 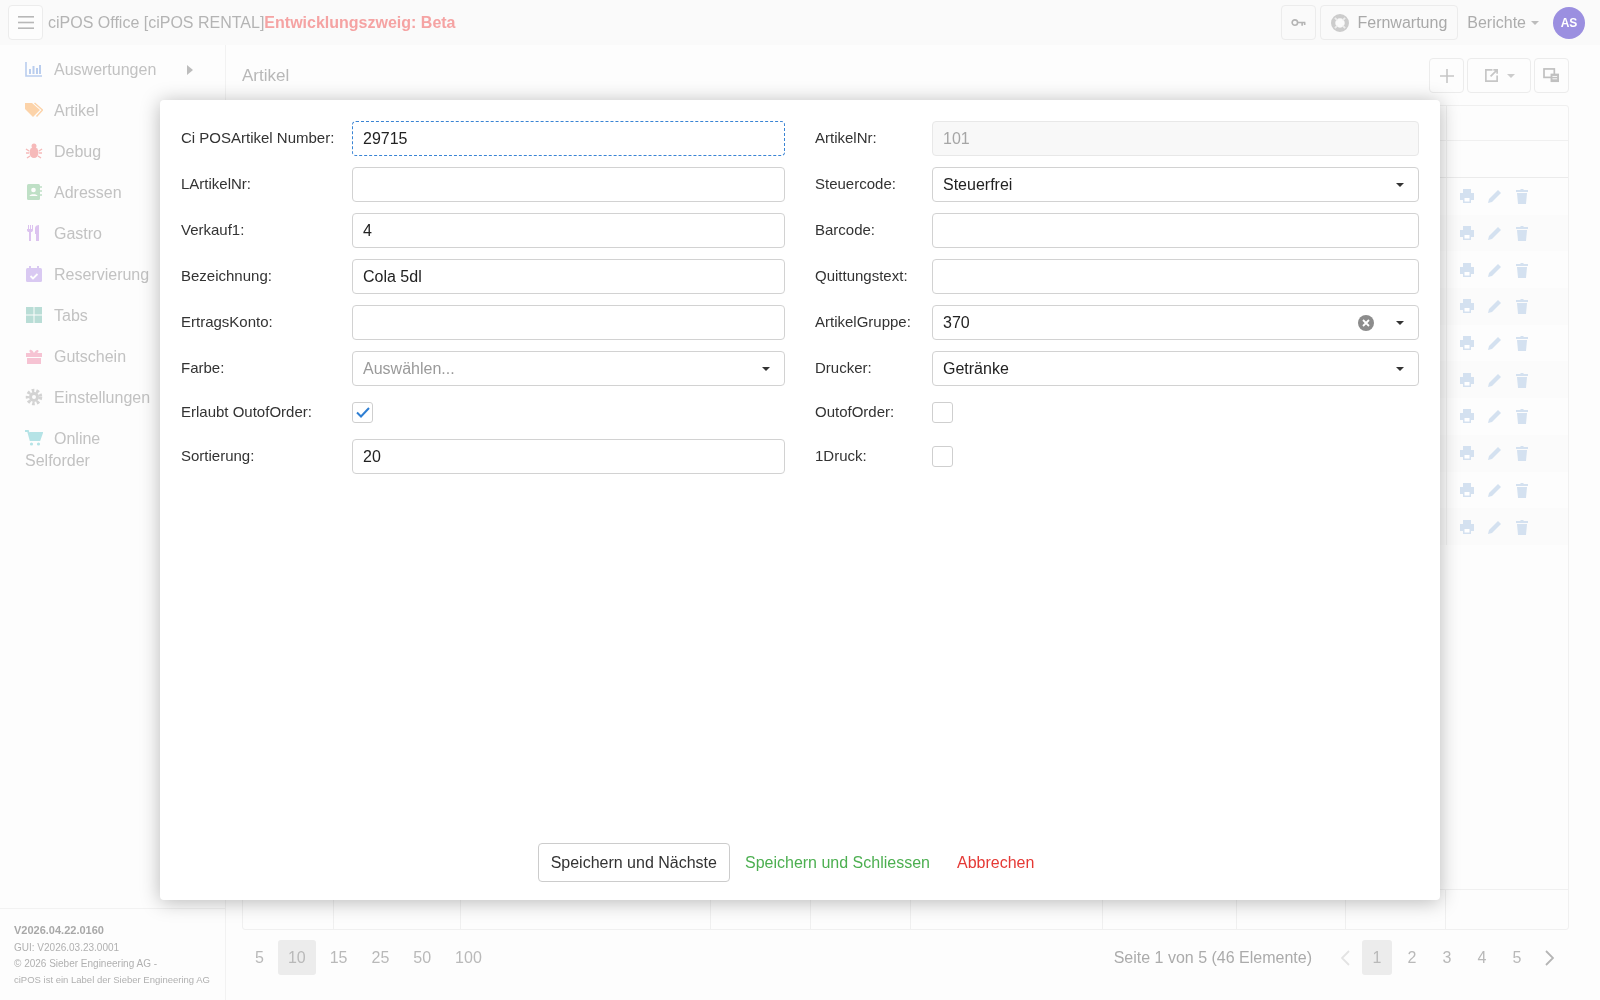 I want to click on field-label: Barcode:, so click(x=846, y=230).